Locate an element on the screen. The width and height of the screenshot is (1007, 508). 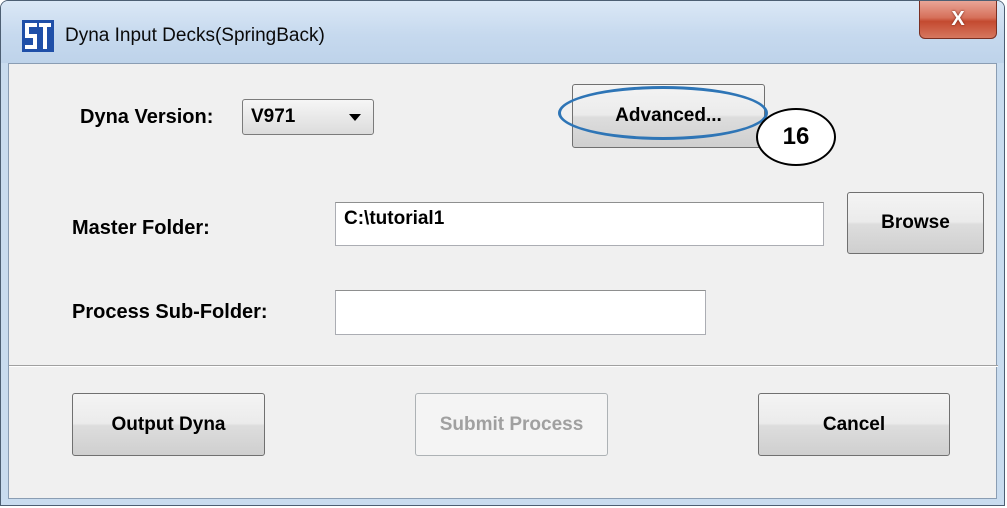
submit-process-label: Submit Process is located at coordinates (511, 424).